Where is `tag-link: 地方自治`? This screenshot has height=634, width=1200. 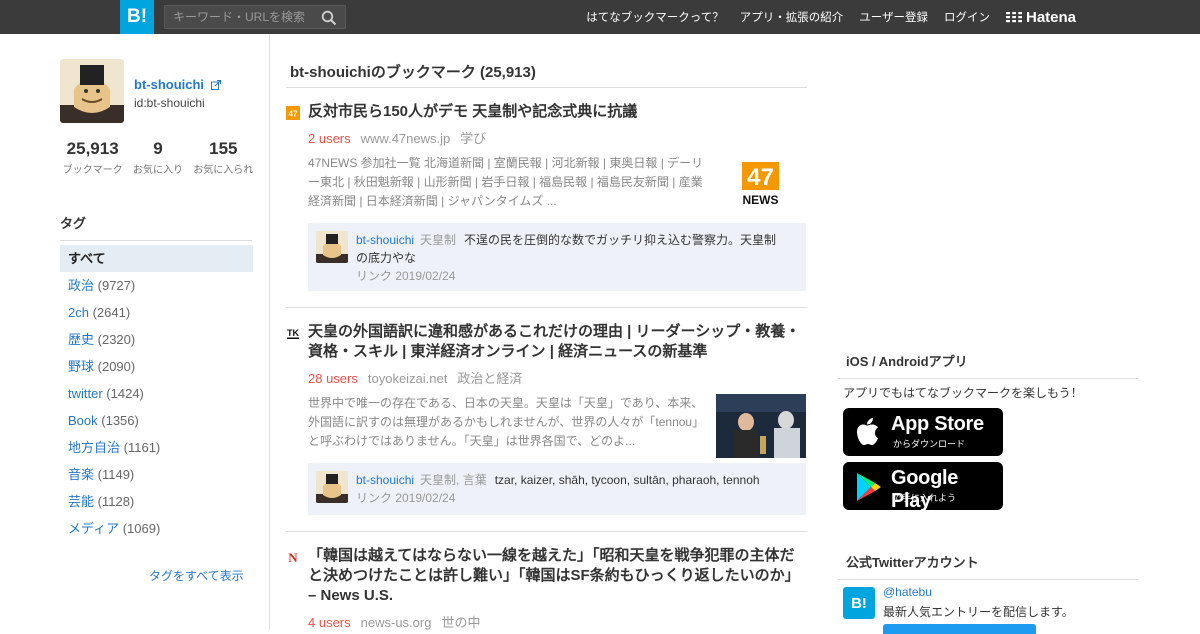
tag-link: 地方自治 is located at coordinates (94, 447).